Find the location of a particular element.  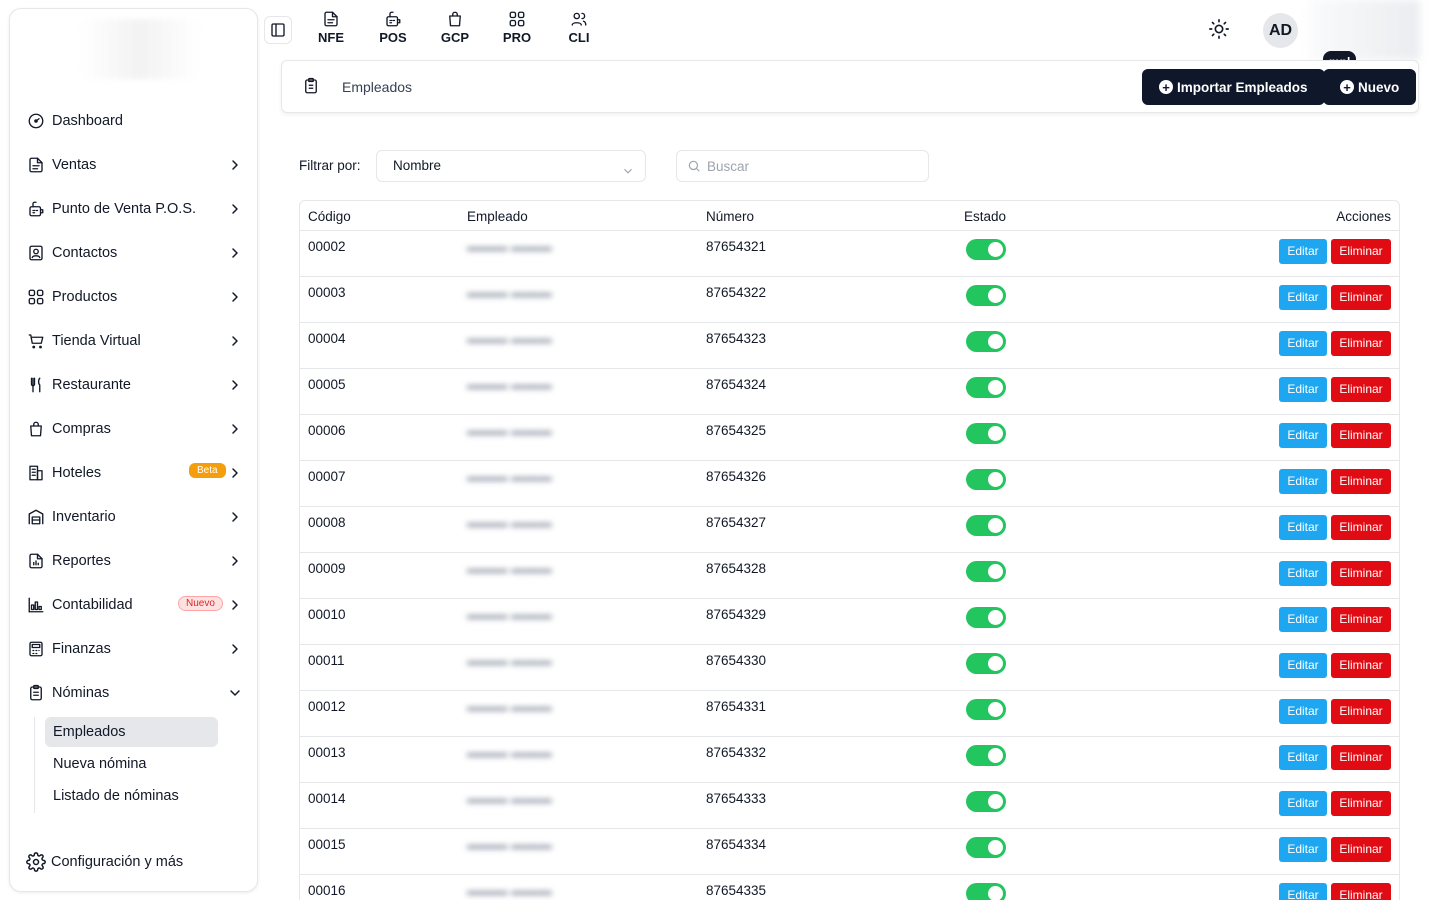

employee-number: 87654329 is located at coordinates (736, 614).